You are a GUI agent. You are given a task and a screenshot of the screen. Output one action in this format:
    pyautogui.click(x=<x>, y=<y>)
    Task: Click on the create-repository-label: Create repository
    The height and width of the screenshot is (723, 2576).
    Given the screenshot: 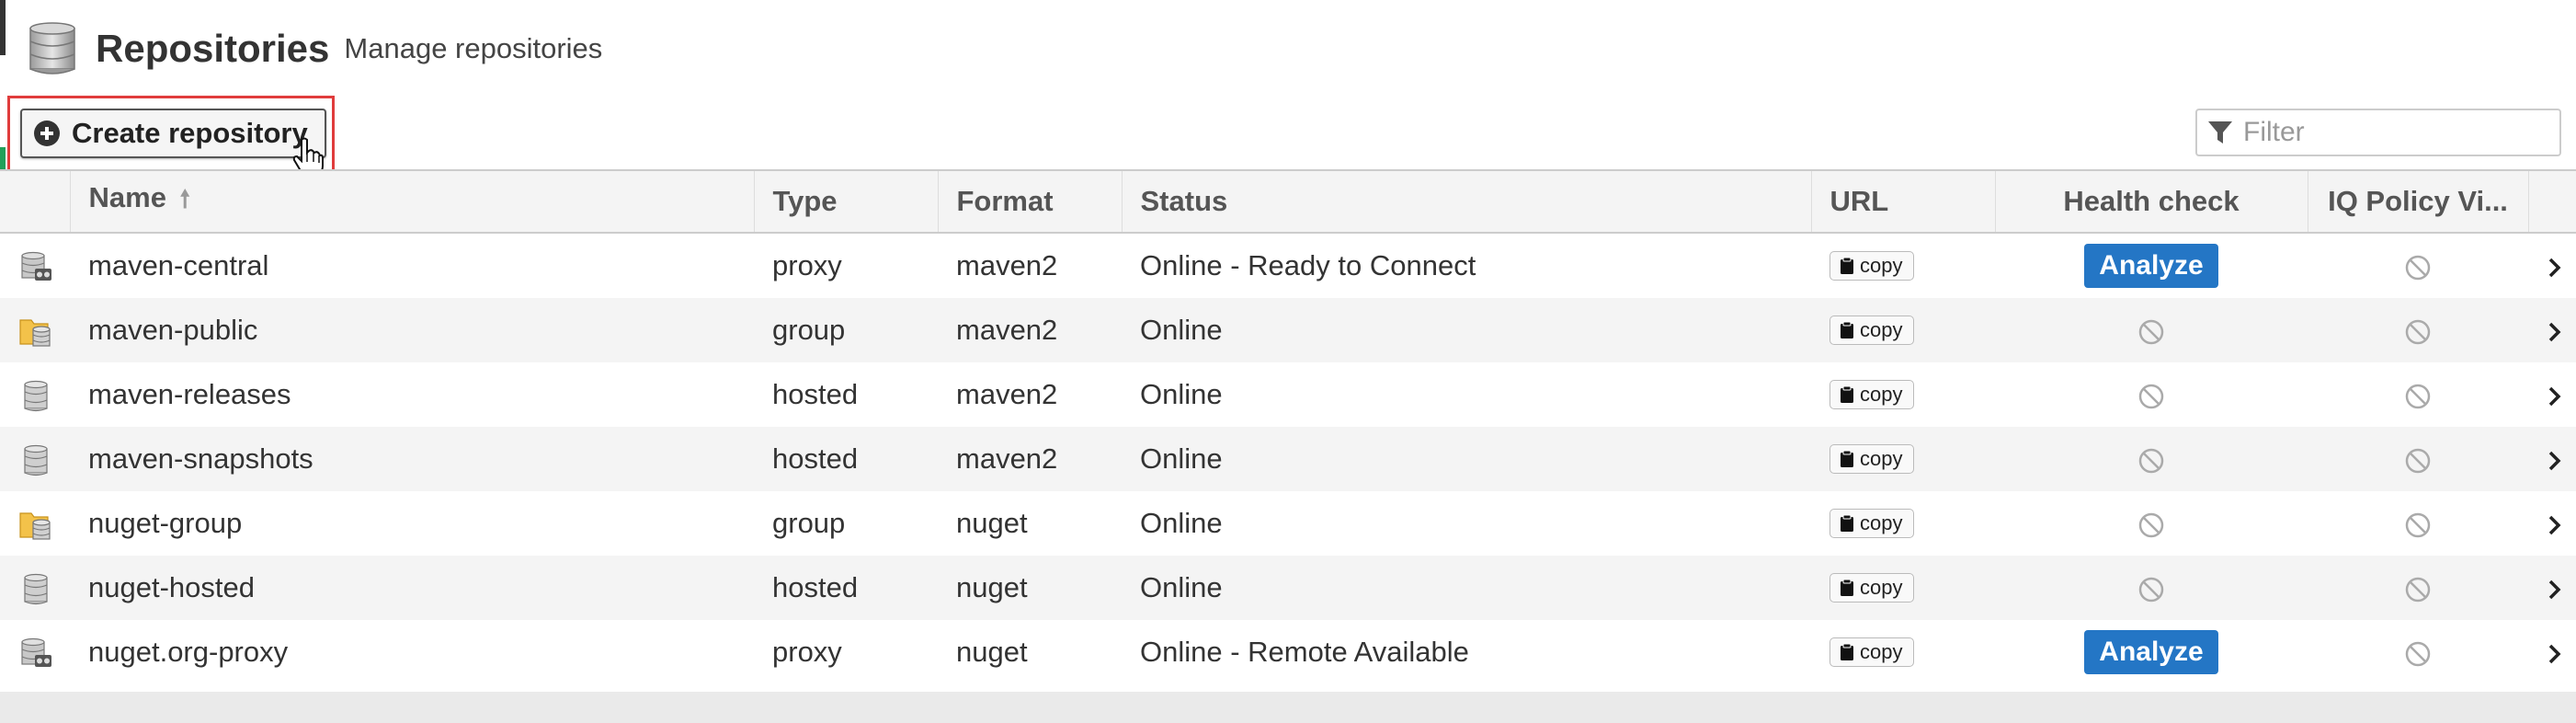 What is the action you would take?
    pyautogui.click(x=190, y=133)
    